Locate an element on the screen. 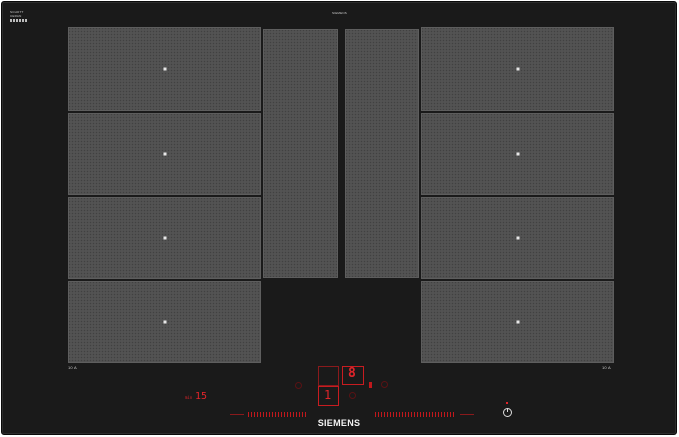 Image resolution: width=679 pixels, height=437 pixels. cooking-zone-center-left is located at coordinates (300, 153).